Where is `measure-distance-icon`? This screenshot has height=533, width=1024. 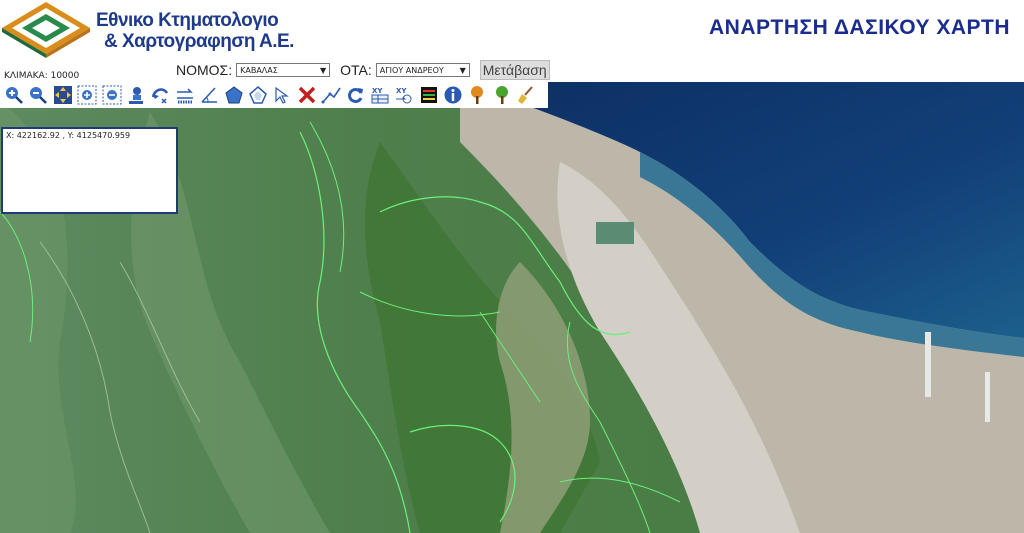
measure-distance-icon is located at coordinates (185, 95).